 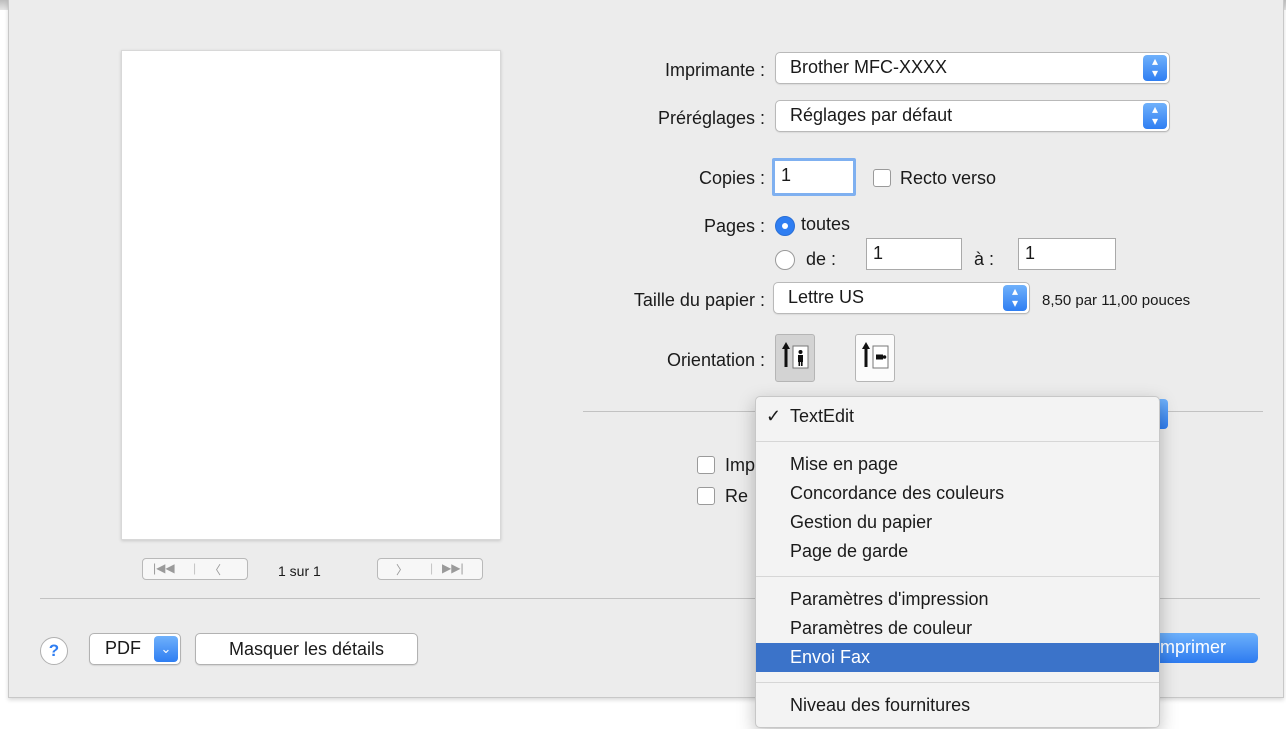 I want to click on paper-size-value: Lettre US, so click(x=826, y=297).